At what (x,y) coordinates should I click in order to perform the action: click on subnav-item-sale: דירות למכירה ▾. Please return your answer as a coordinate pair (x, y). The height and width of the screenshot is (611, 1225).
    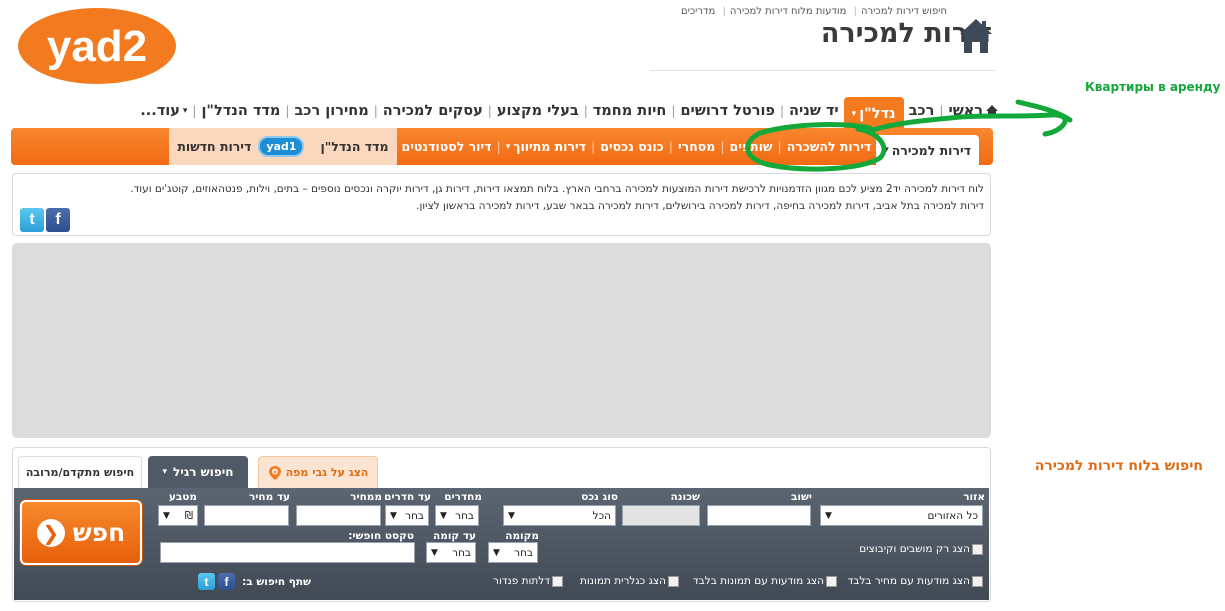
    Looking at the image, I should click on (927, 150).